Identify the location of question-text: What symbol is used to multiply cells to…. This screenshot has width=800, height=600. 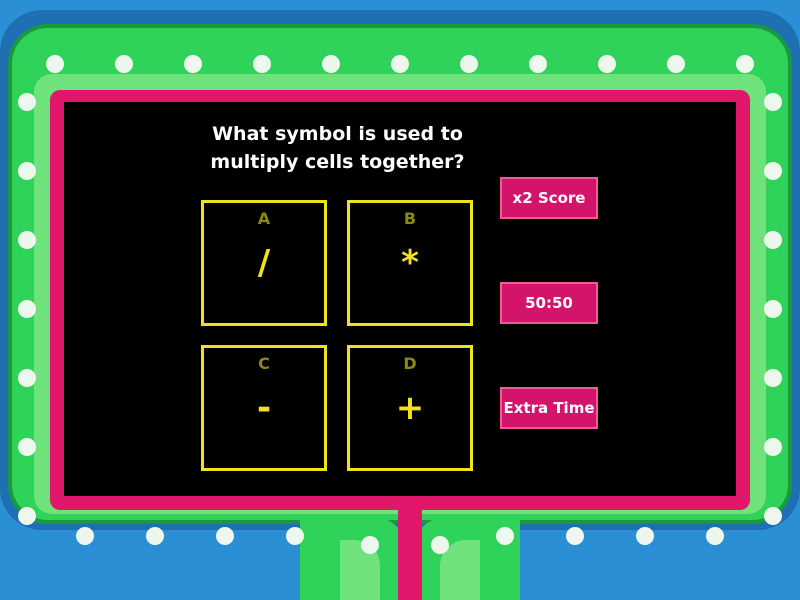
(337, 148).